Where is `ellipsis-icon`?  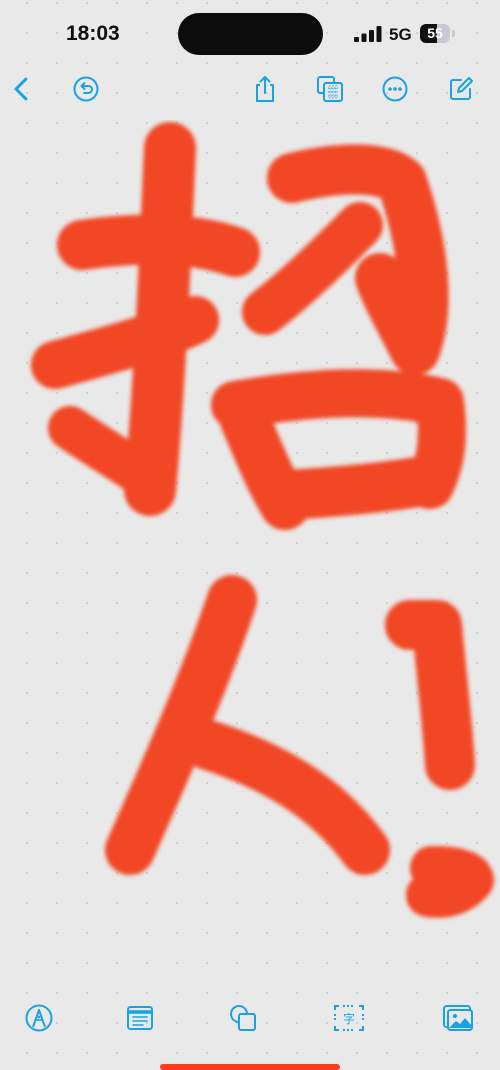 ellipsis-icon is located at coordinates (395, 89).